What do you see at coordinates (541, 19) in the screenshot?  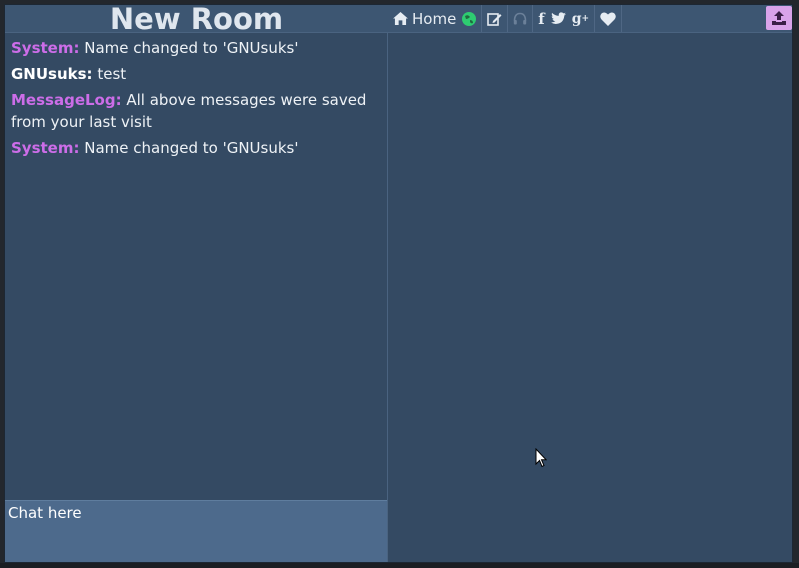 I see `facebook-icon: f` at bounding box center [541, 19].